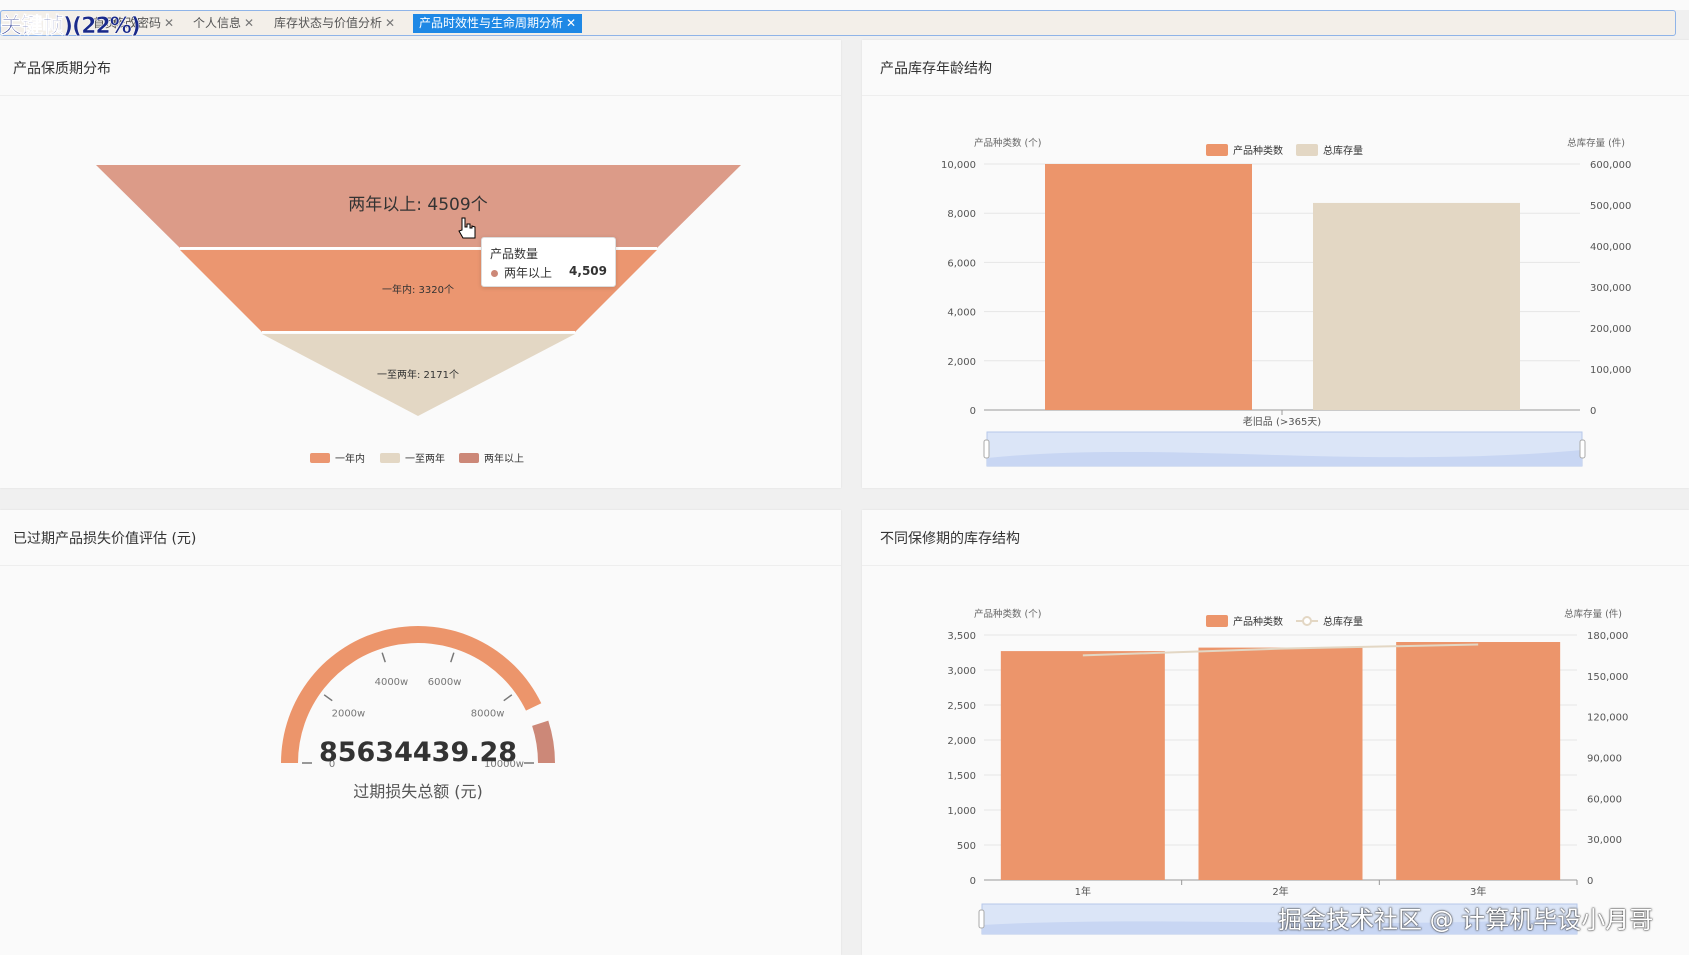 This screenshot has height=955, width=1689. Describe the element at coordinates (217, 23) in the screenshot. I see `tab-label: 个人信息` at that location.